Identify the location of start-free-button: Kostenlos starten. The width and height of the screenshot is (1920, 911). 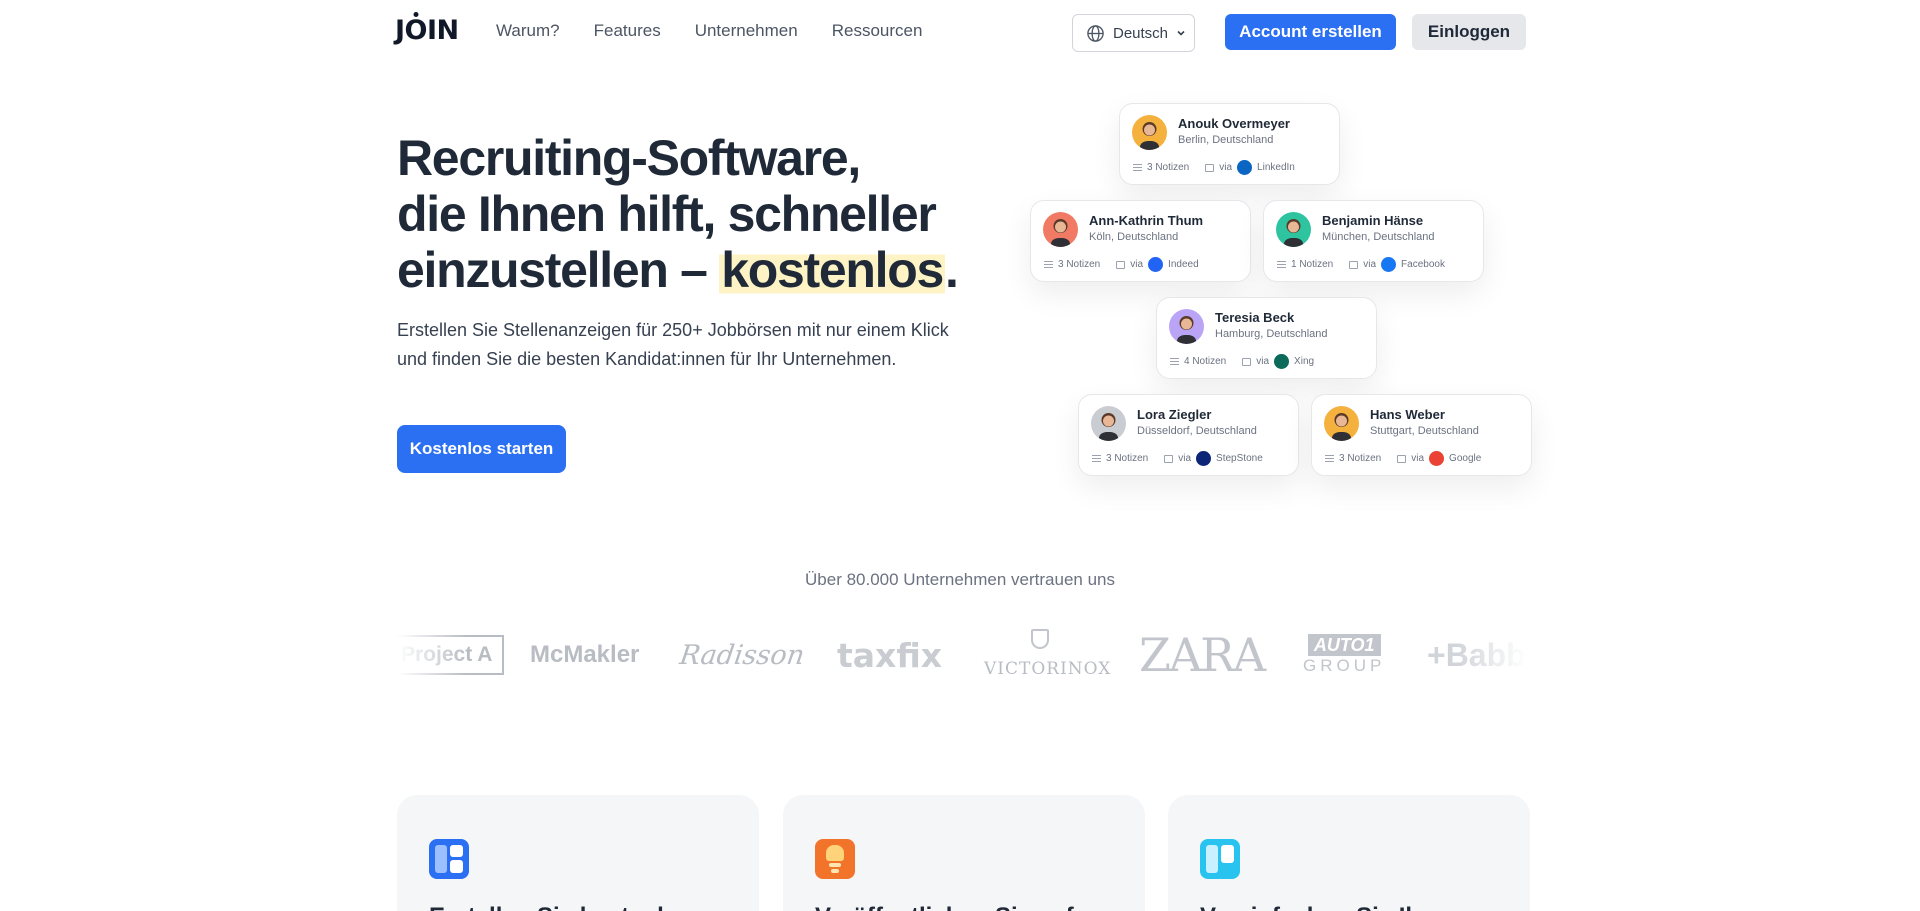
(481, 449).